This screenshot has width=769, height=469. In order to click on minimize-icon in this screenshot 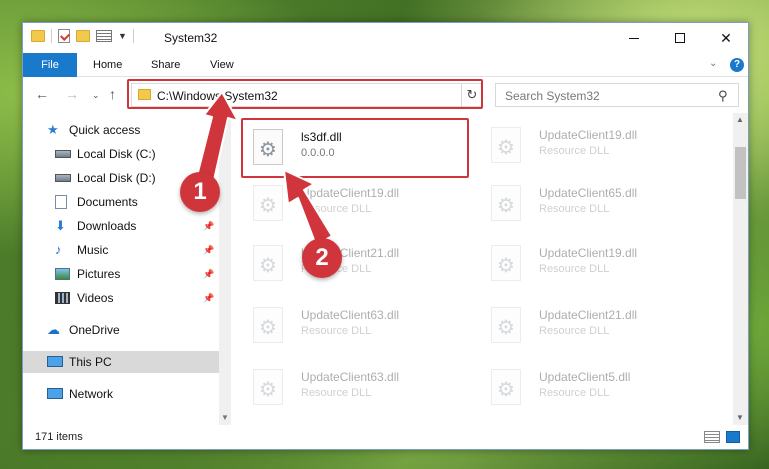, I will do `click(634, 38)`.